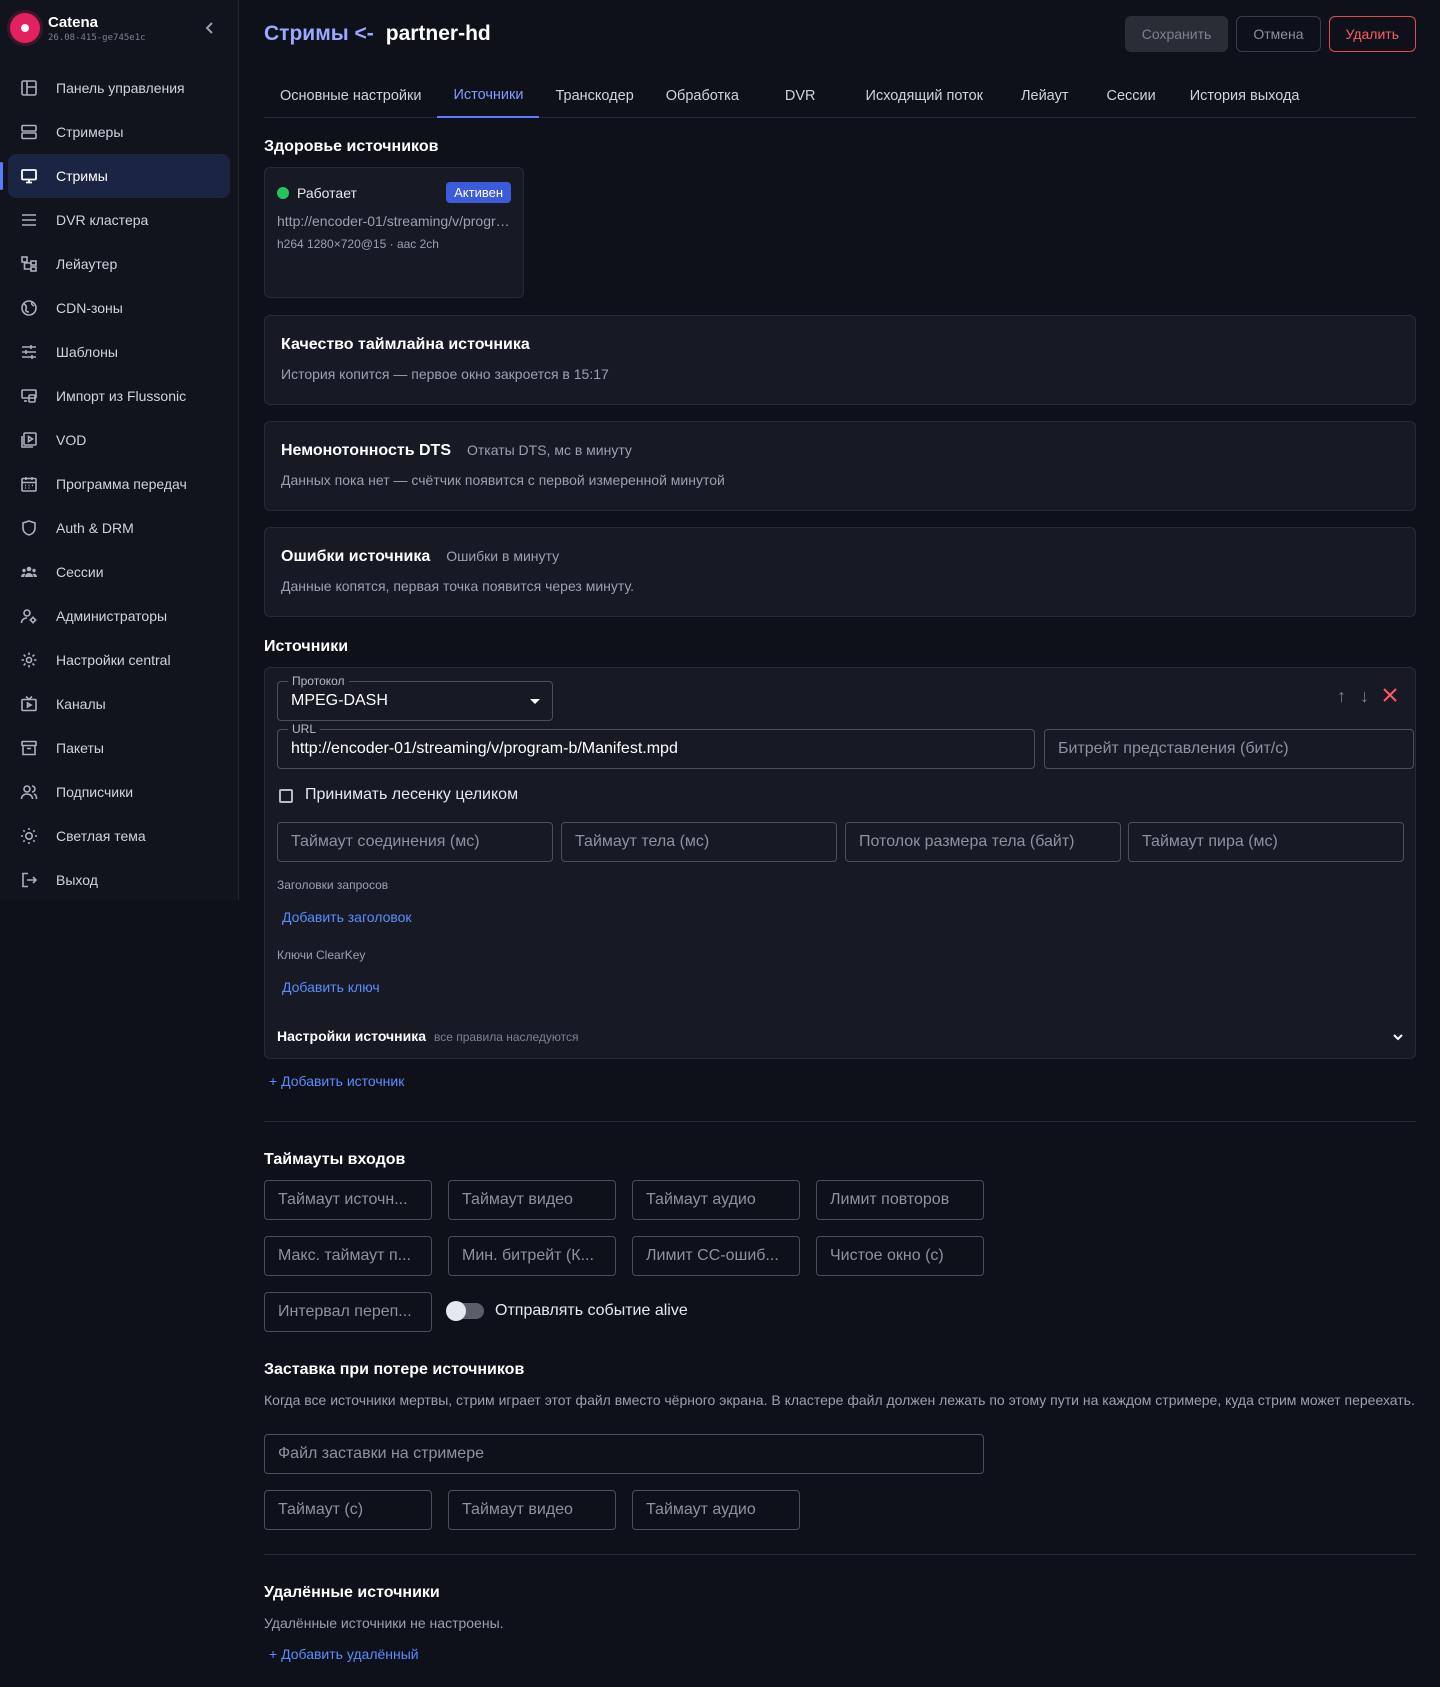  Describe the element at coordinates (405, 344) in the screenshot. I see `timeline-title: Качество таймлайна источника` at that location.